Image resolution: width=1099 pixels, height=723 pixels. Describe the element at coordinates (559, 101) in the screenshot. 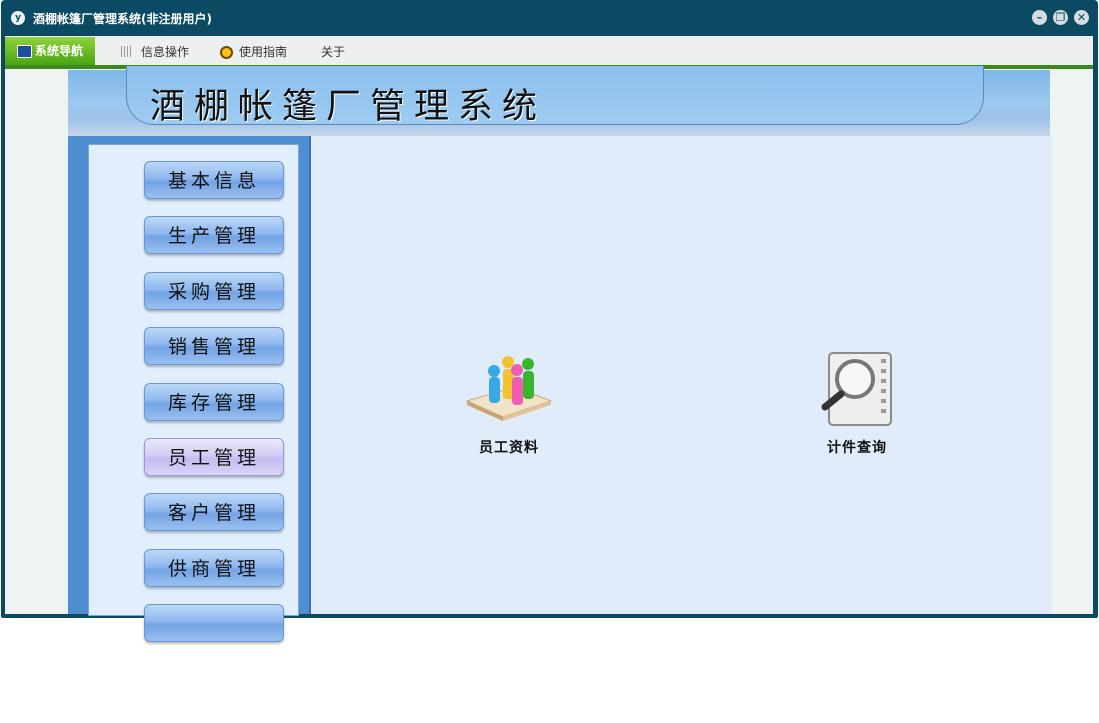

I see `banner: 酒棚帐篷厂管理系统` at that location.